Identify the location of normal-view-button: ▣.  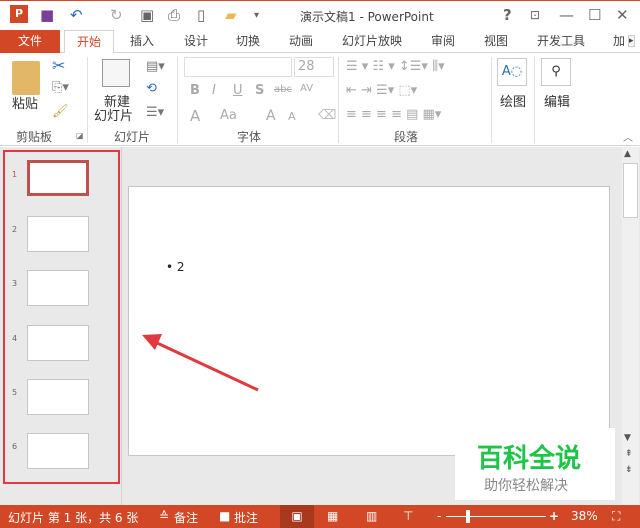
(297, 516).